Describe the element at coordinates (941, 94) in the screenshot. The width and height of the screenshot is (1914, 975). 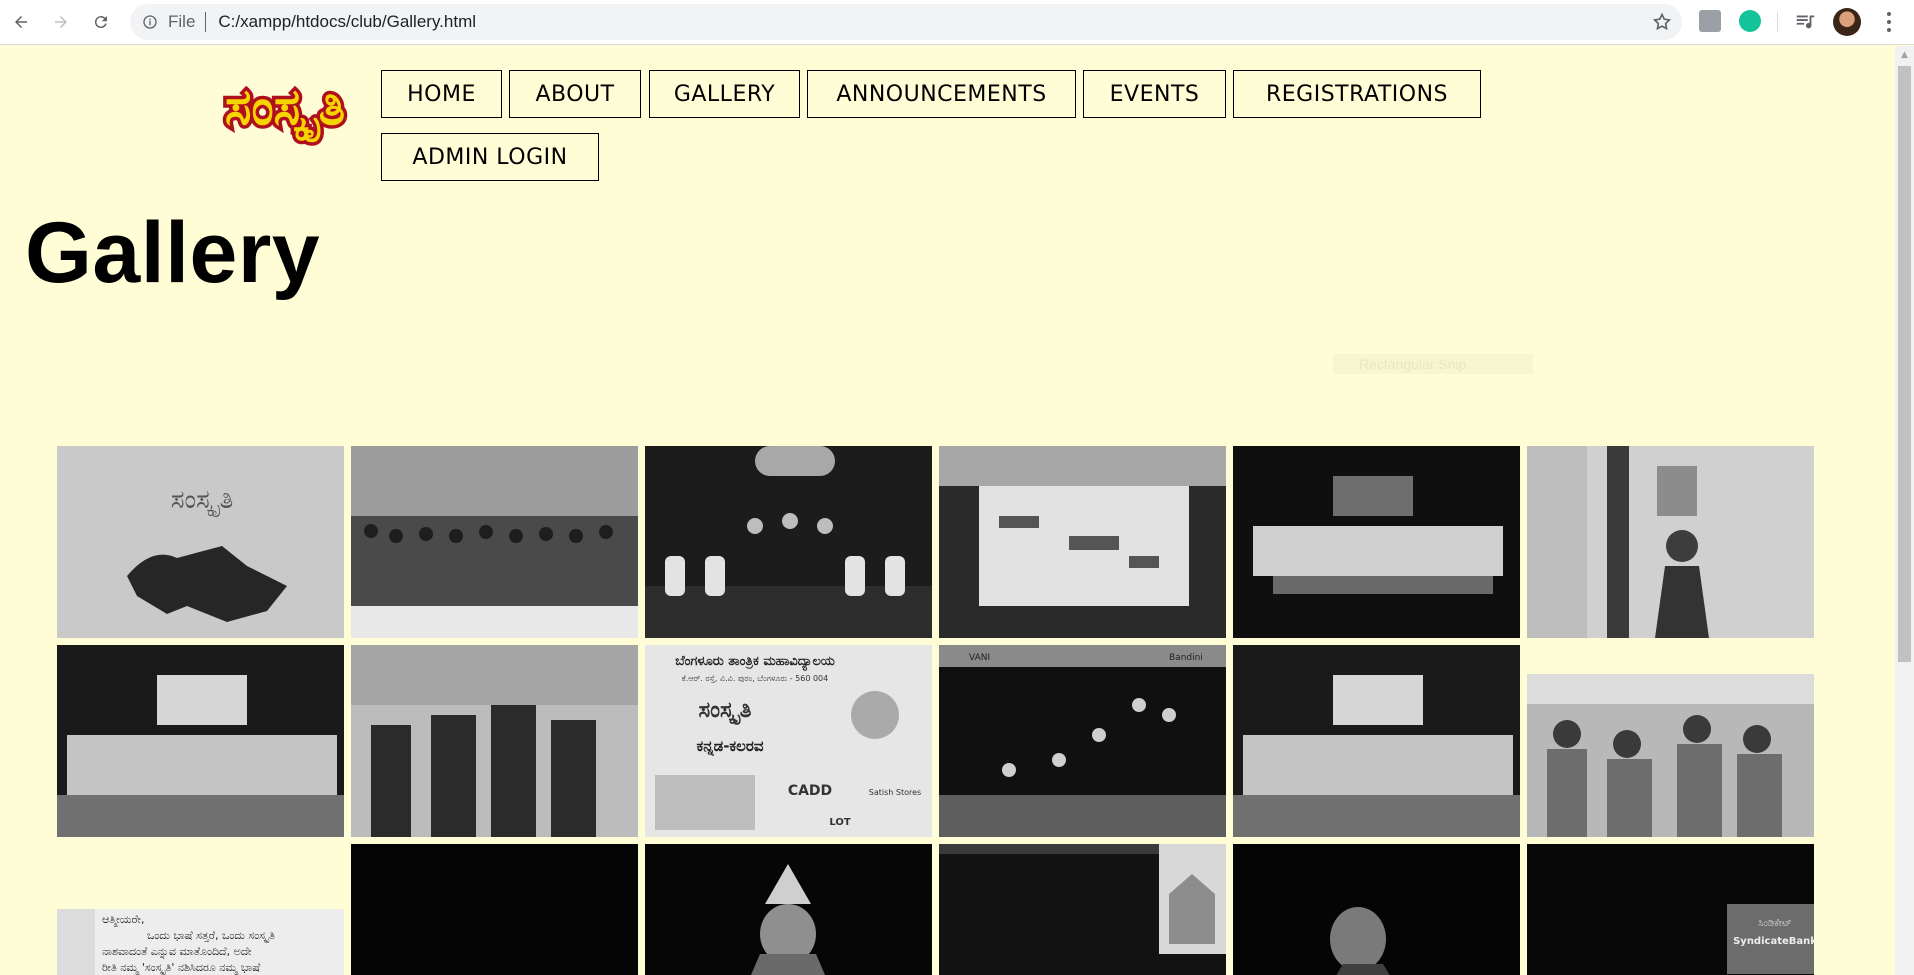
I see `nav-announcements-button: ANNOUNCEMENTS` at that location.